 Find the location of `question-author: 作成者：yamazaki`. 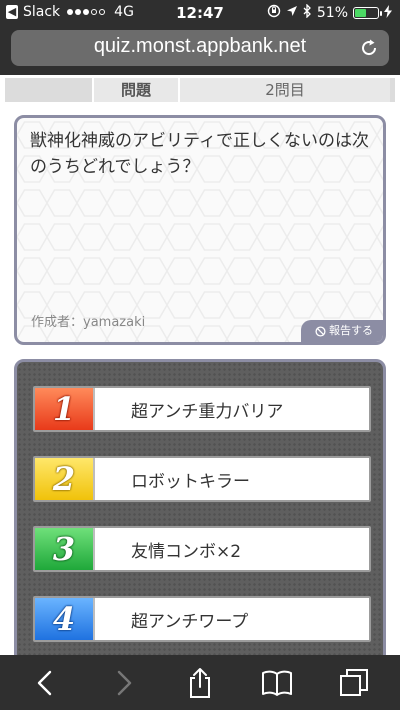

question-author: 作成者：yamazaki is located at coordinates (88, 322).